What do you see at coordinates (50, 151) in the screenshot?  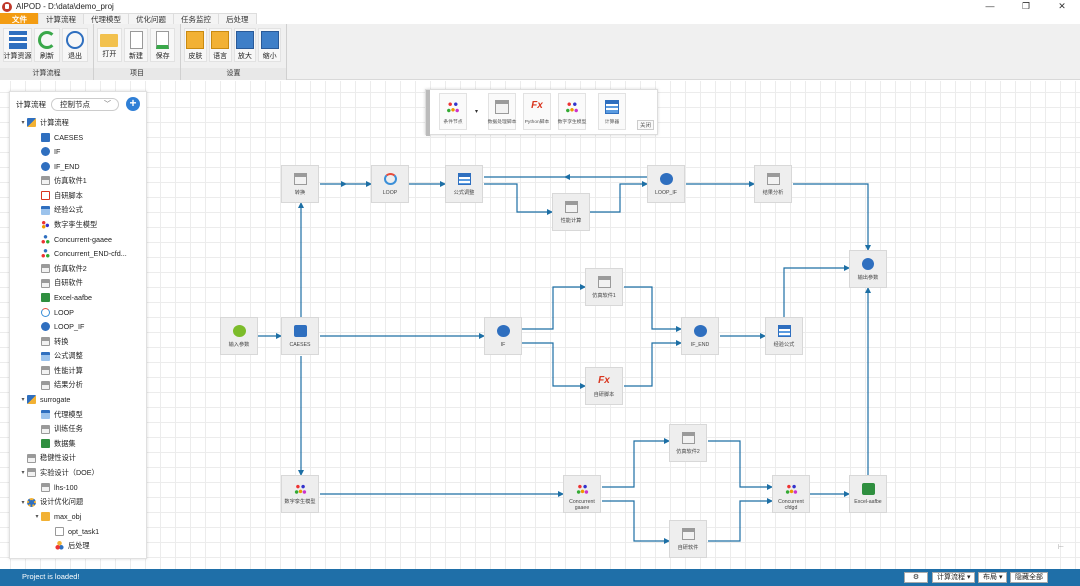 I see `tree-item: IF` at bounding box center [50, 151].